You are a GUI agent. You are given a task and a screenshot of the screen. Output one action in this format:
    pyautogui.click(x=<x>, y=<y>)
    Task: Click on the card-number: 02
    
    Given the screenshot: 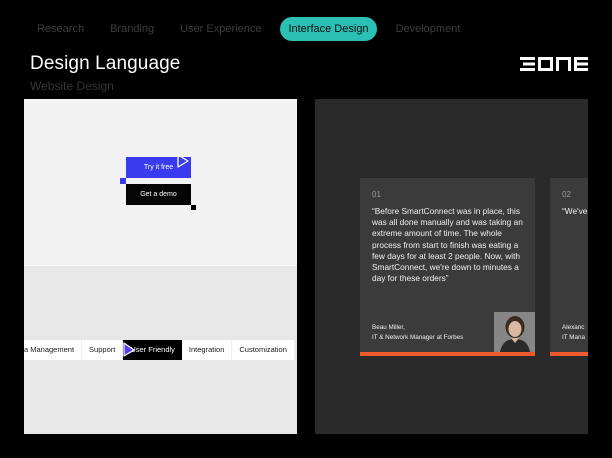 What is the action you would take?
    pyautogui.click(x=566, y=194)
    